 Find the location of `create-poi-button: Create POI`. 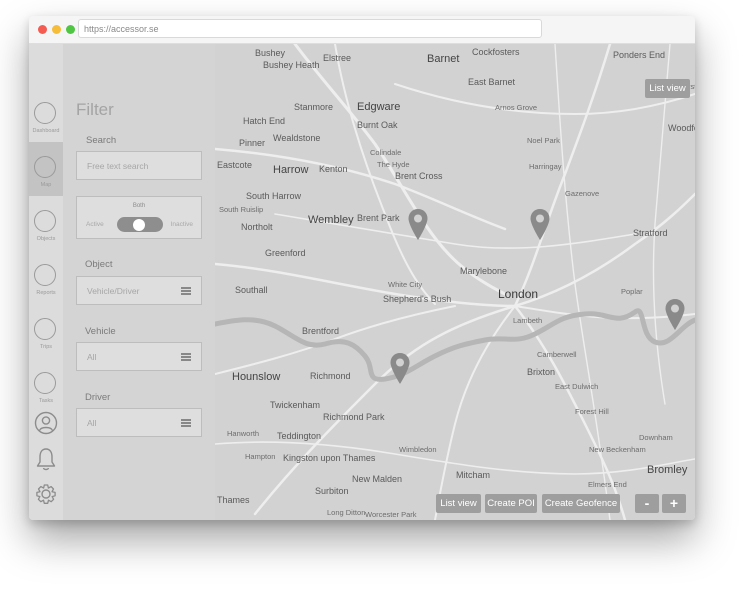

create-poi-button: Create POI is located at coordinates (511, 503).